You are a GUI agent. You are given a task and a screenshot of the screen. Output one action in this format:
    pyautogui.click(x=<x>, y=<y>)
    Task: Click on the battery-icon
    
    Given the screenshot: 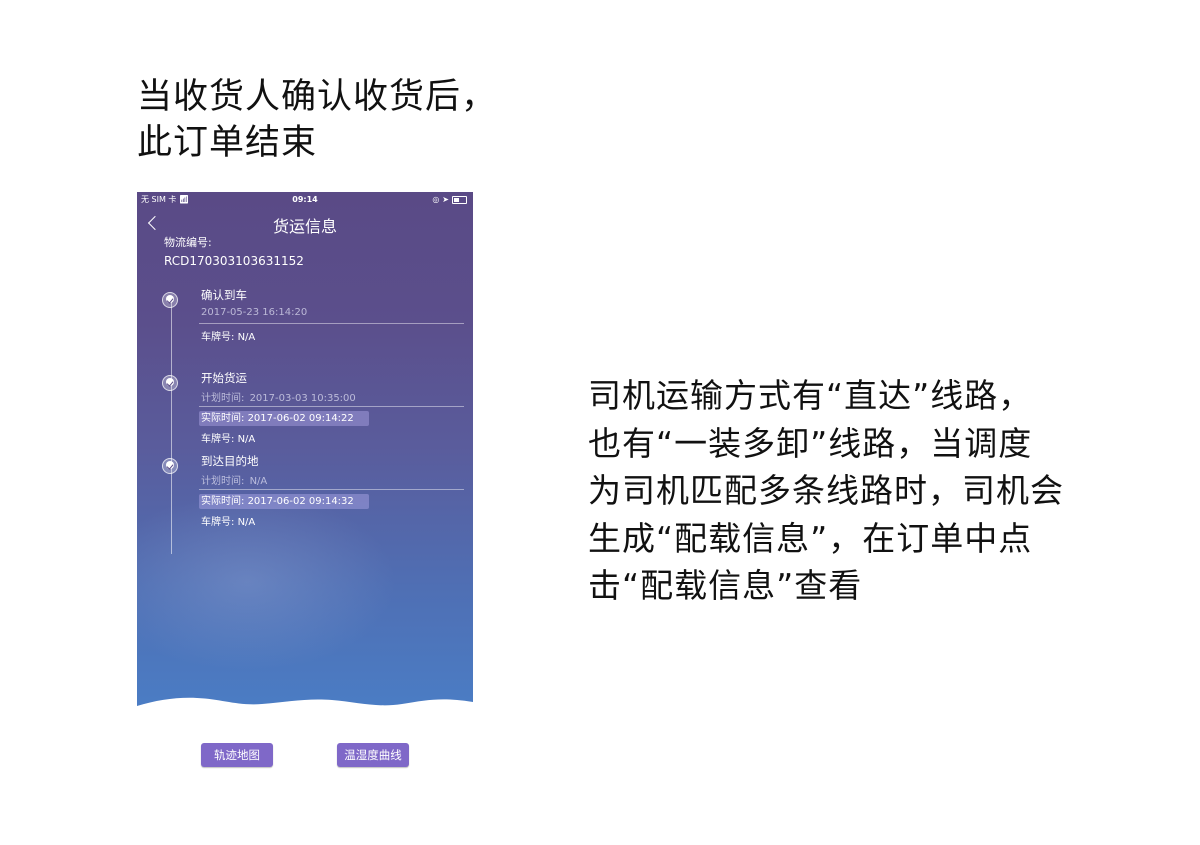 What is the action you would take?
    pyautogui.click(x=459, y=200)
    